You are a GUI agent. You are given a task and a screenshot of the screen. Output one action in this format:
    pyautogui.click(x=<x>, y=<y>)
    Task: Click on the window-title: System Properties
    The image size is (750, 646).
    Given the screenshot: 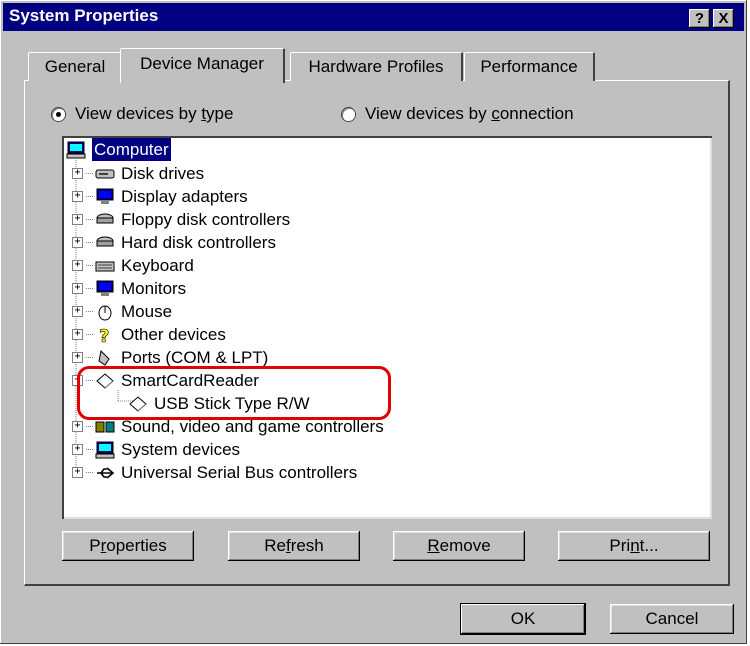 What is the action you would take?
    pyautogui.click(x=84, y=15)
    